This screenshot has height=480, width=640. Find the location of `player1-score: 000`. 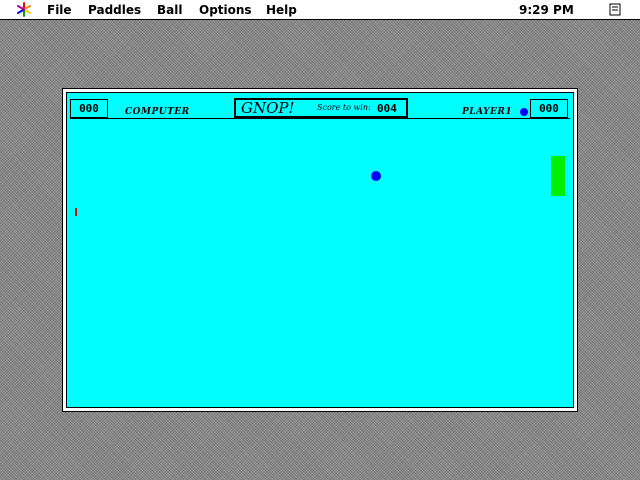

player1-score: 000 is located at coordinates (549, 108).